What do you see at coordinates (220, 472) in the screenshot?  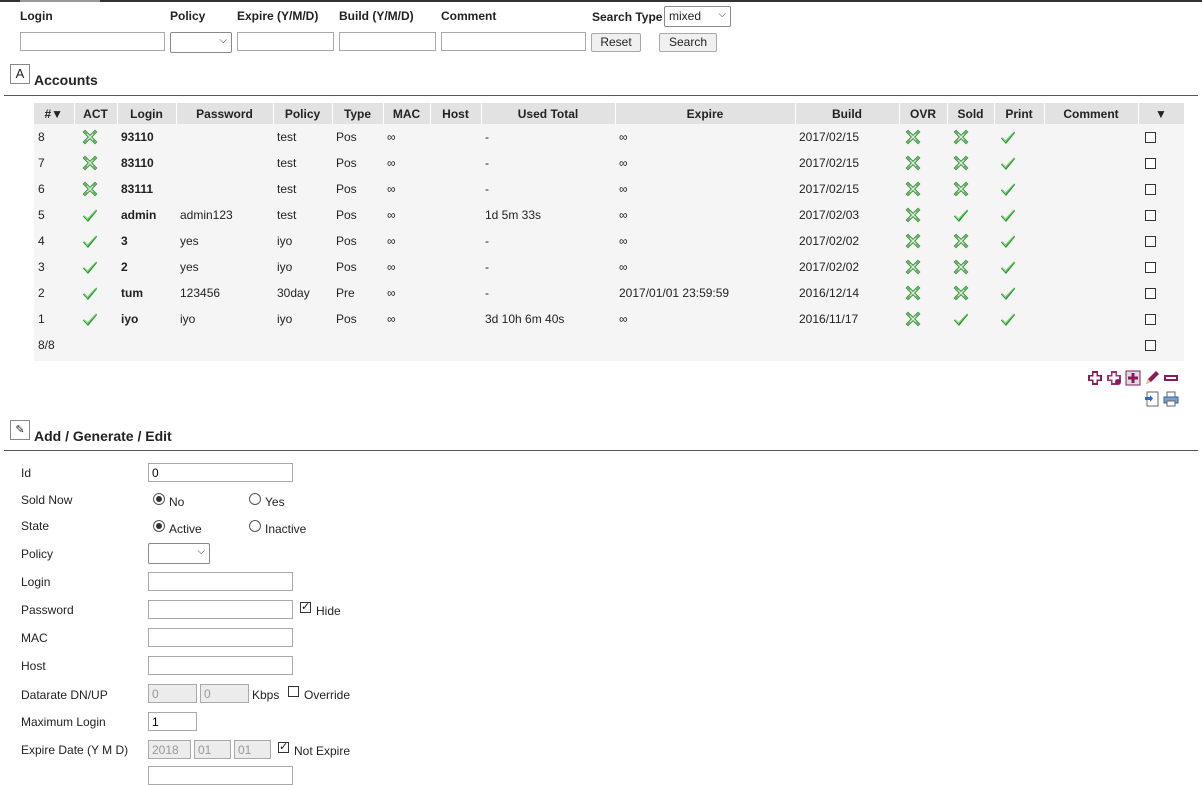 I see `id-input` at bounding box center [220, 472].